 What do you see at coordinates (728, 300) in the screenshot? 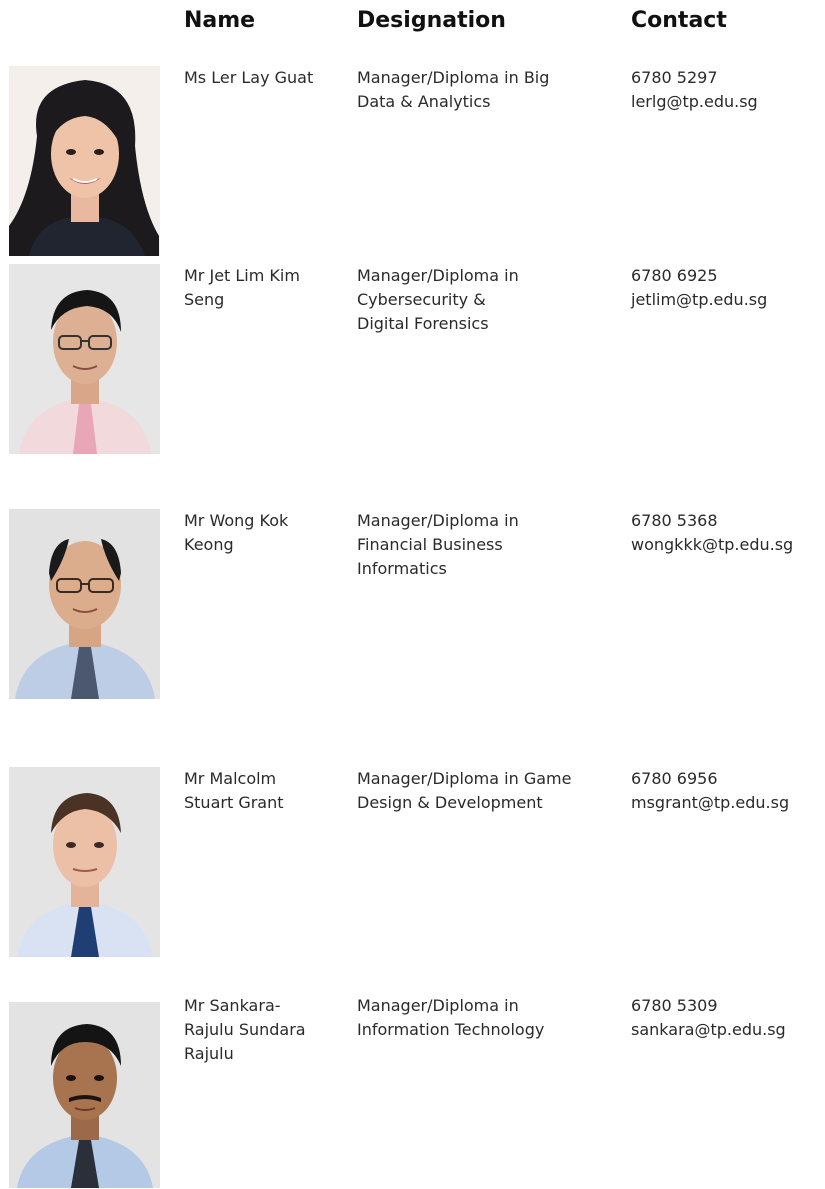
I see `staff-email: jetlim@tp.edu.sg` at bounding box center [728, 300].